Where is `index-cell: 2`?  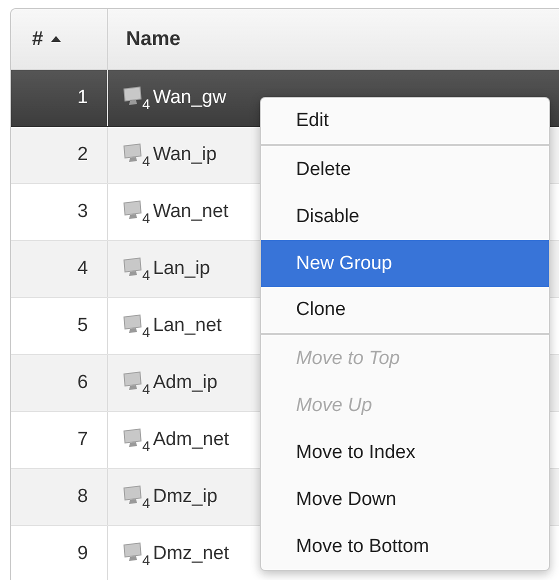
index-cell: 2 is located at coordinates (59, 155).